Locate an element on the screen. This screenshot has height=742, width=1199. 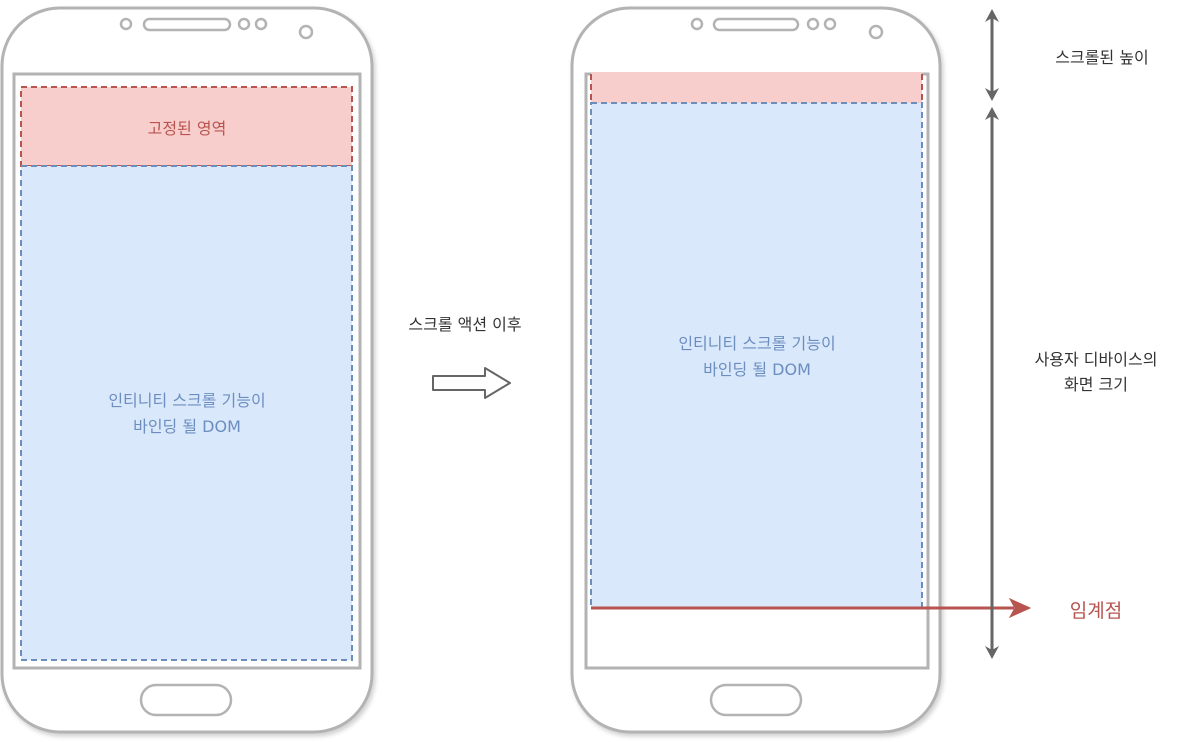
left-fixed-area-label: 고정된 영역 is located at coordinates (187, 128).